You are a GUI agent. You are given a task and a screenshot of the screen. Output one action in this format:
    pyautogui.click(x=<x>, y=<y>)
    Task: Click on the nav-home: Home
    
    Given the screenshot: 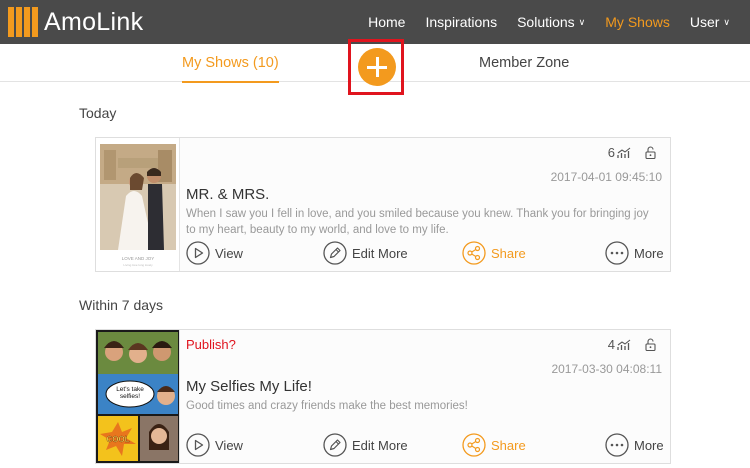 What is the action you would take?
    pyautogui.click(x=386, y=22)
    